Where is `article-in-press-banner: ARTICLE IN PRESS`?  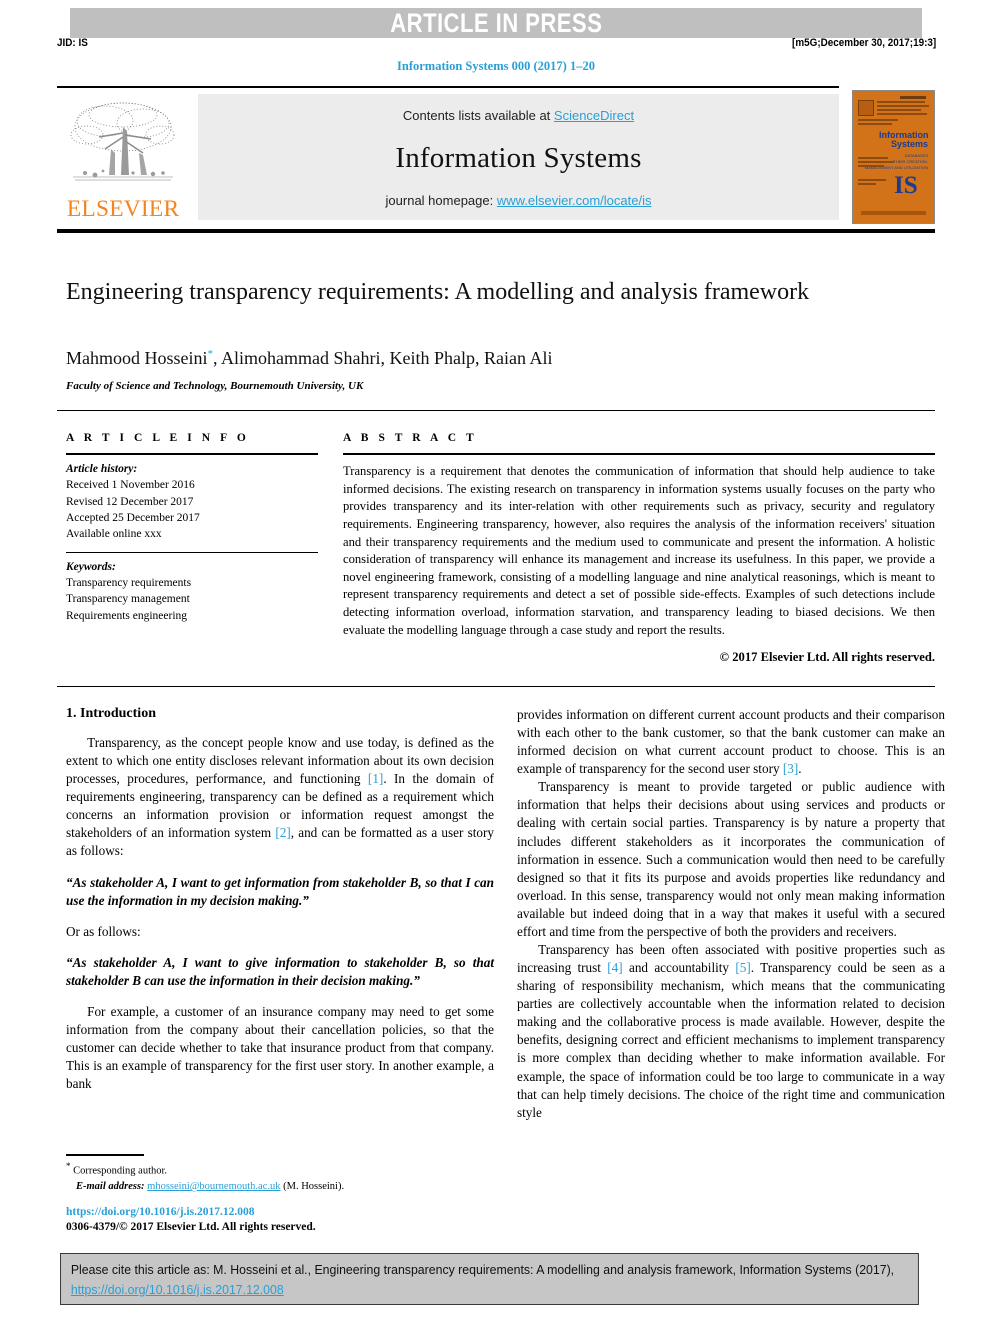
article-in-press-banner: ARTICLE IN PRESS is located at coordinates (496, 23).